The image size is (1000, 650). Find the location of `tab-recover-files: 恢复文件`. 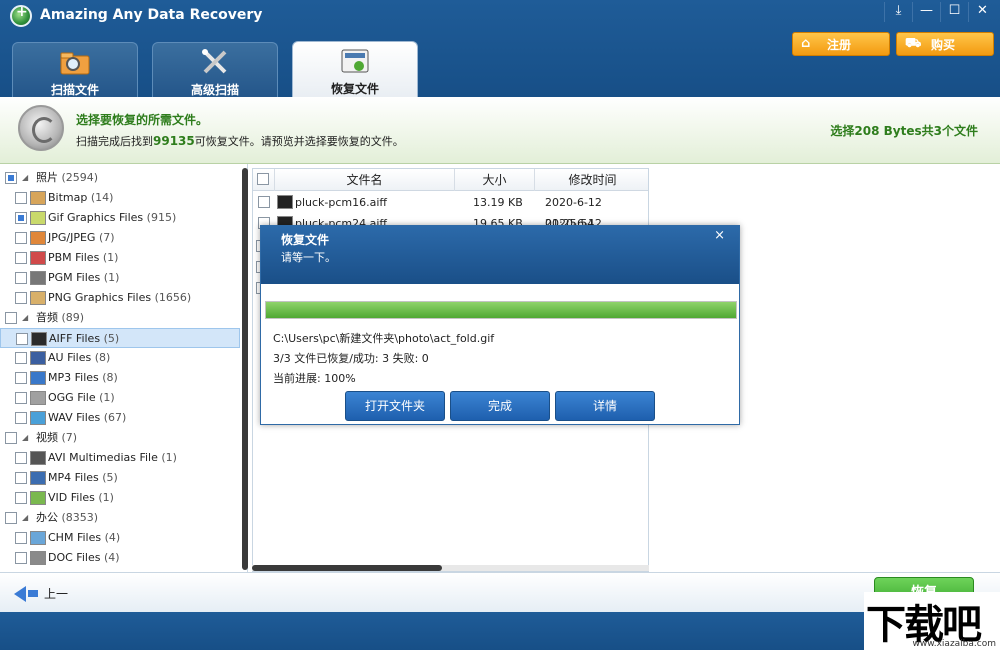

tab-recover-files: 恢复文件 is located at coordinates (355, 69).